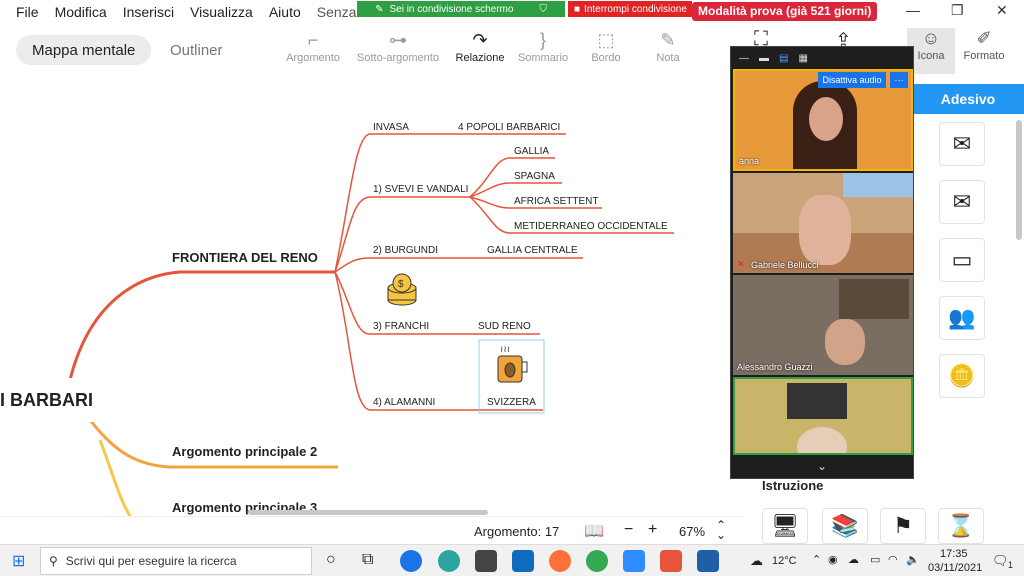  I want to click on cloud-icon: ☁, so click(853, 559).